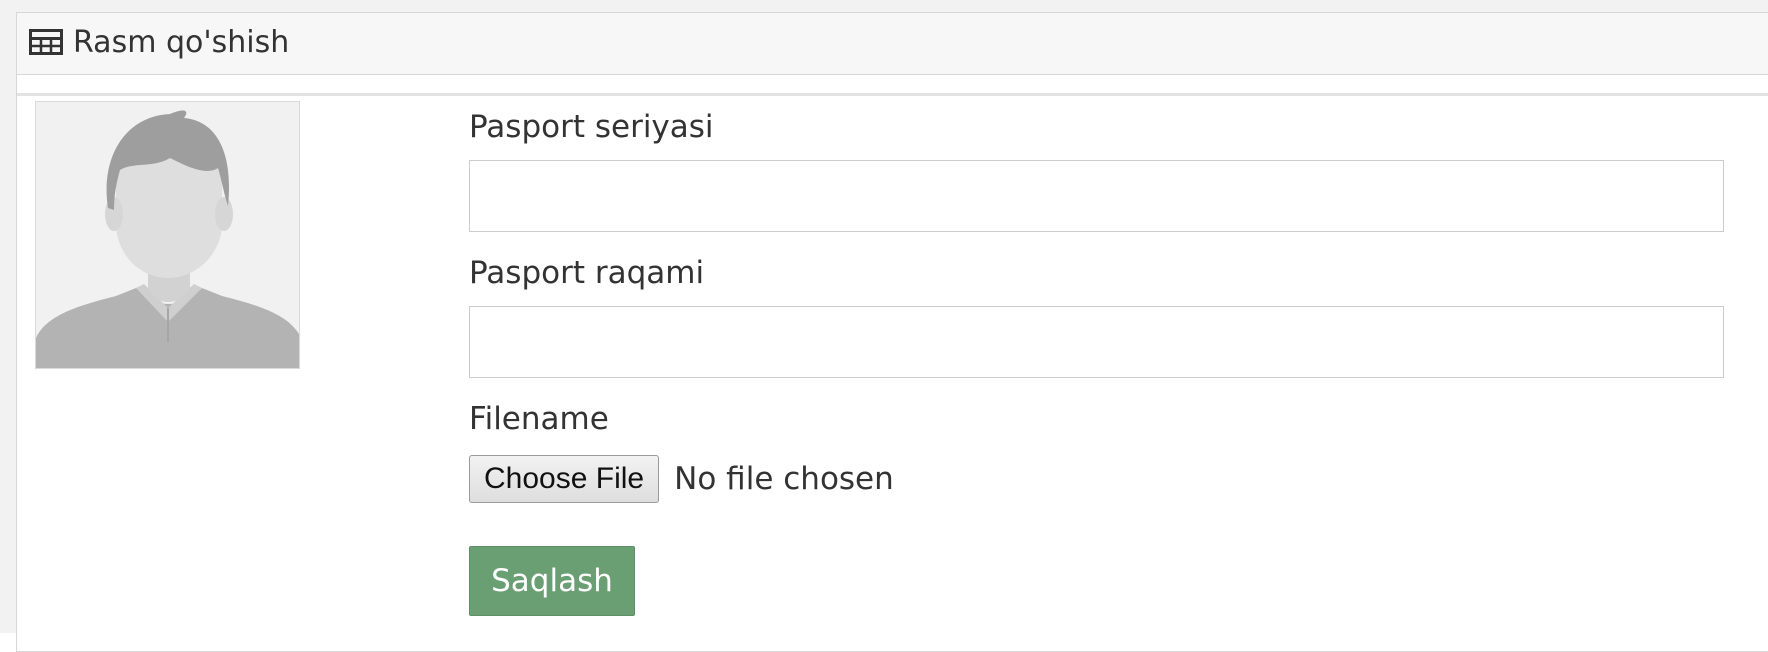  What do you see at coordinates (591, 127) in the screenshot?
I see `passport-series-label: Pasport seriyasi` at bounding box center [591, 127].